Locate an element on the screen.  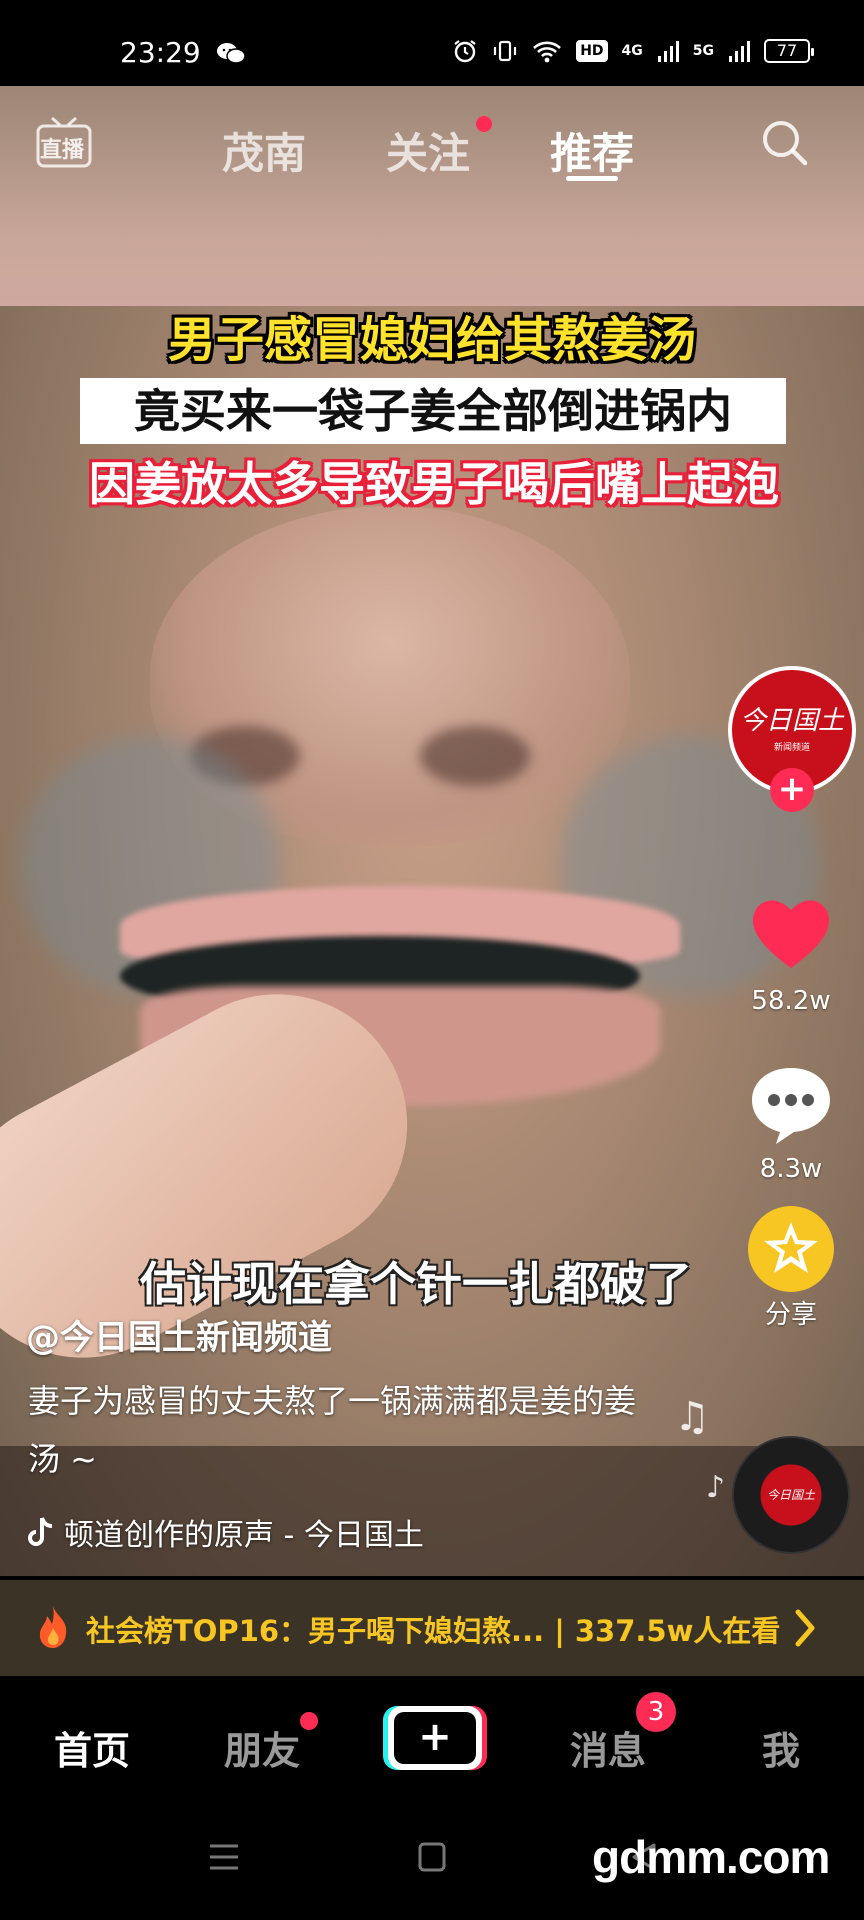
video-caption-line-1: 男子感冒媳妇给其熬姜汤 is located at coordinates (431, 340).